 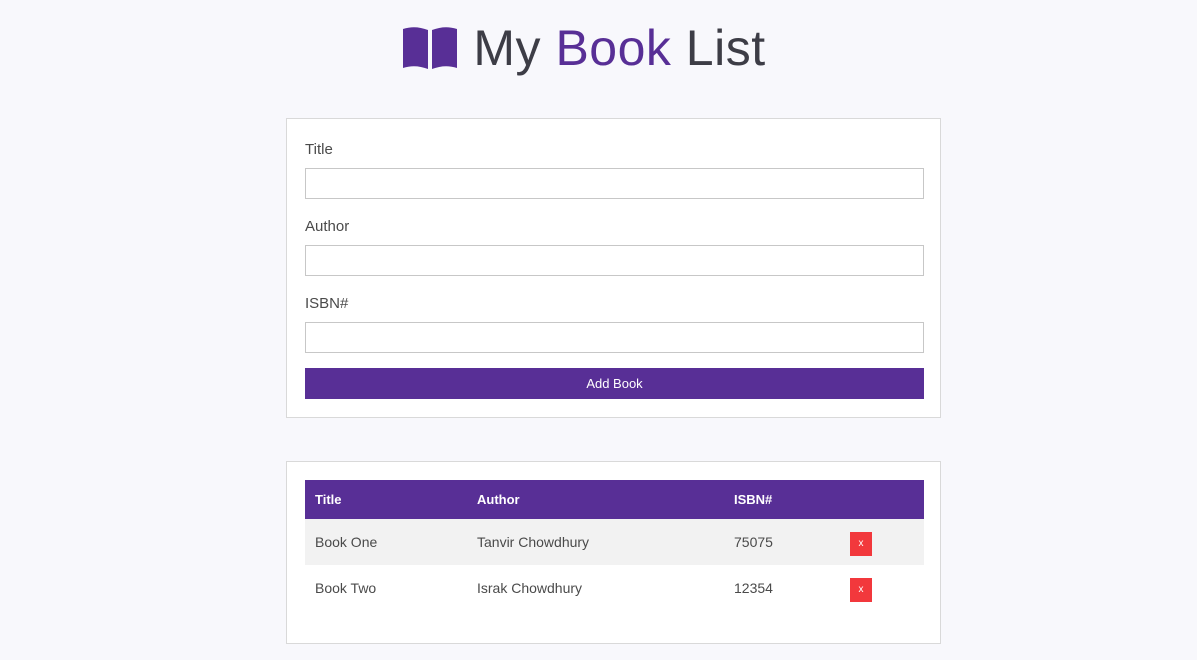 What do you see at coordinates (514, 48) in the screenshot?
I see `title-text-my: My` at bounding box center [514, 48].